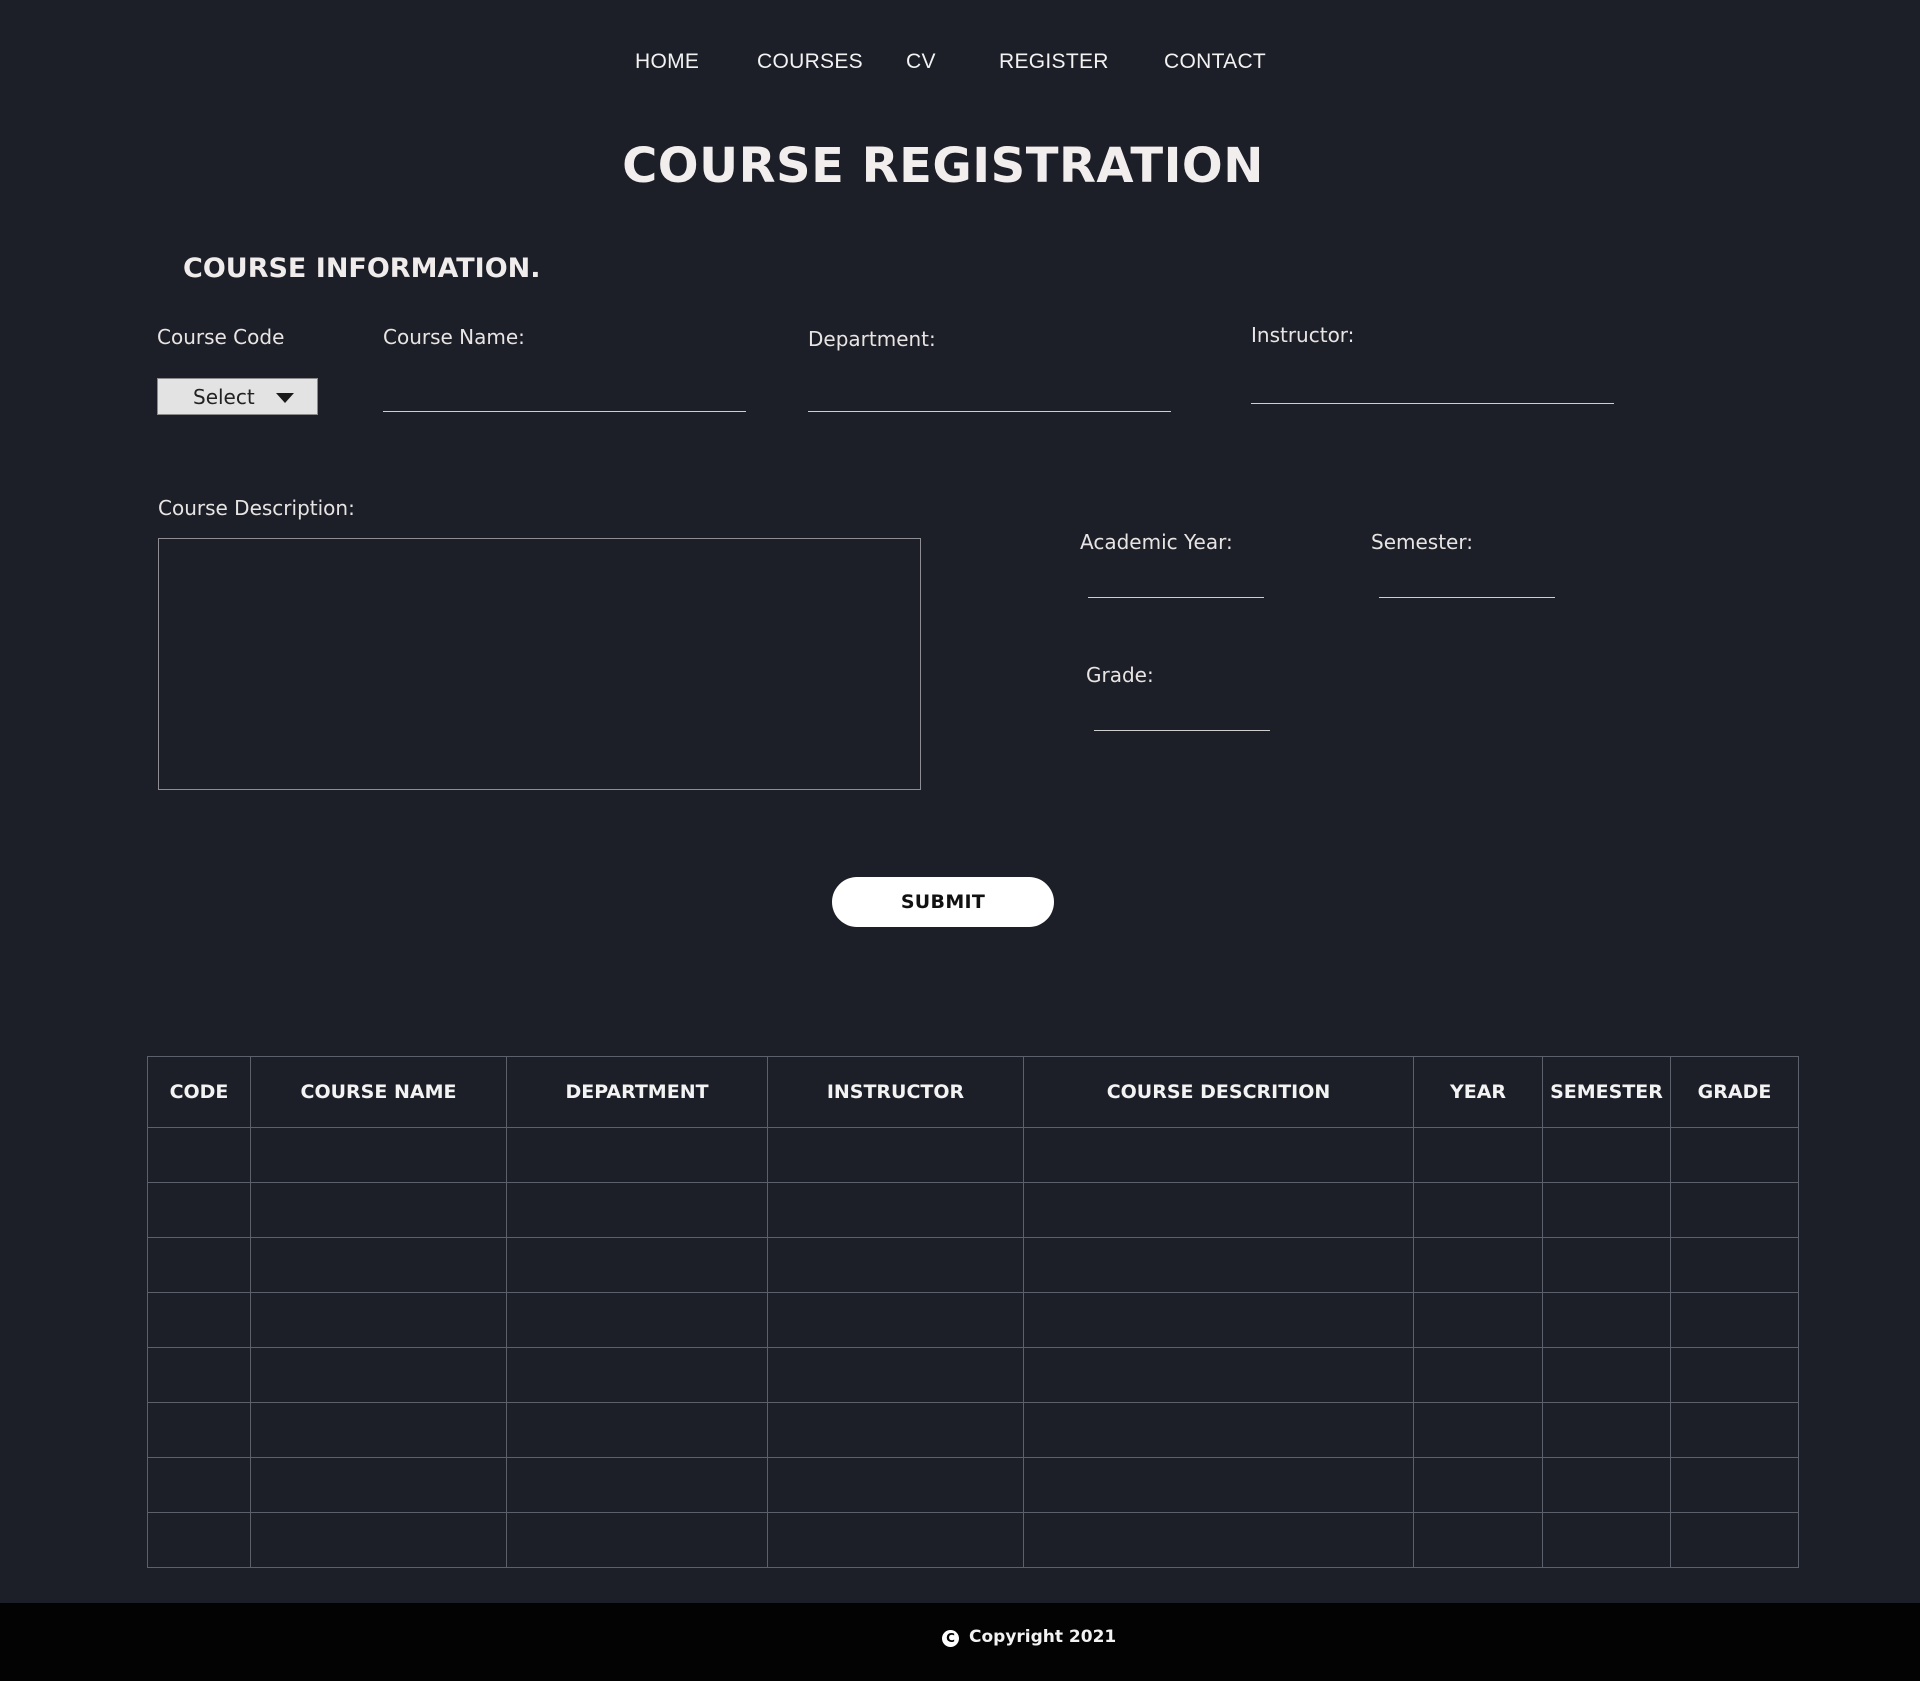  Describe the element at coordinates (872, 339) in the screenshot. I see `department-label: Department:` at that location.